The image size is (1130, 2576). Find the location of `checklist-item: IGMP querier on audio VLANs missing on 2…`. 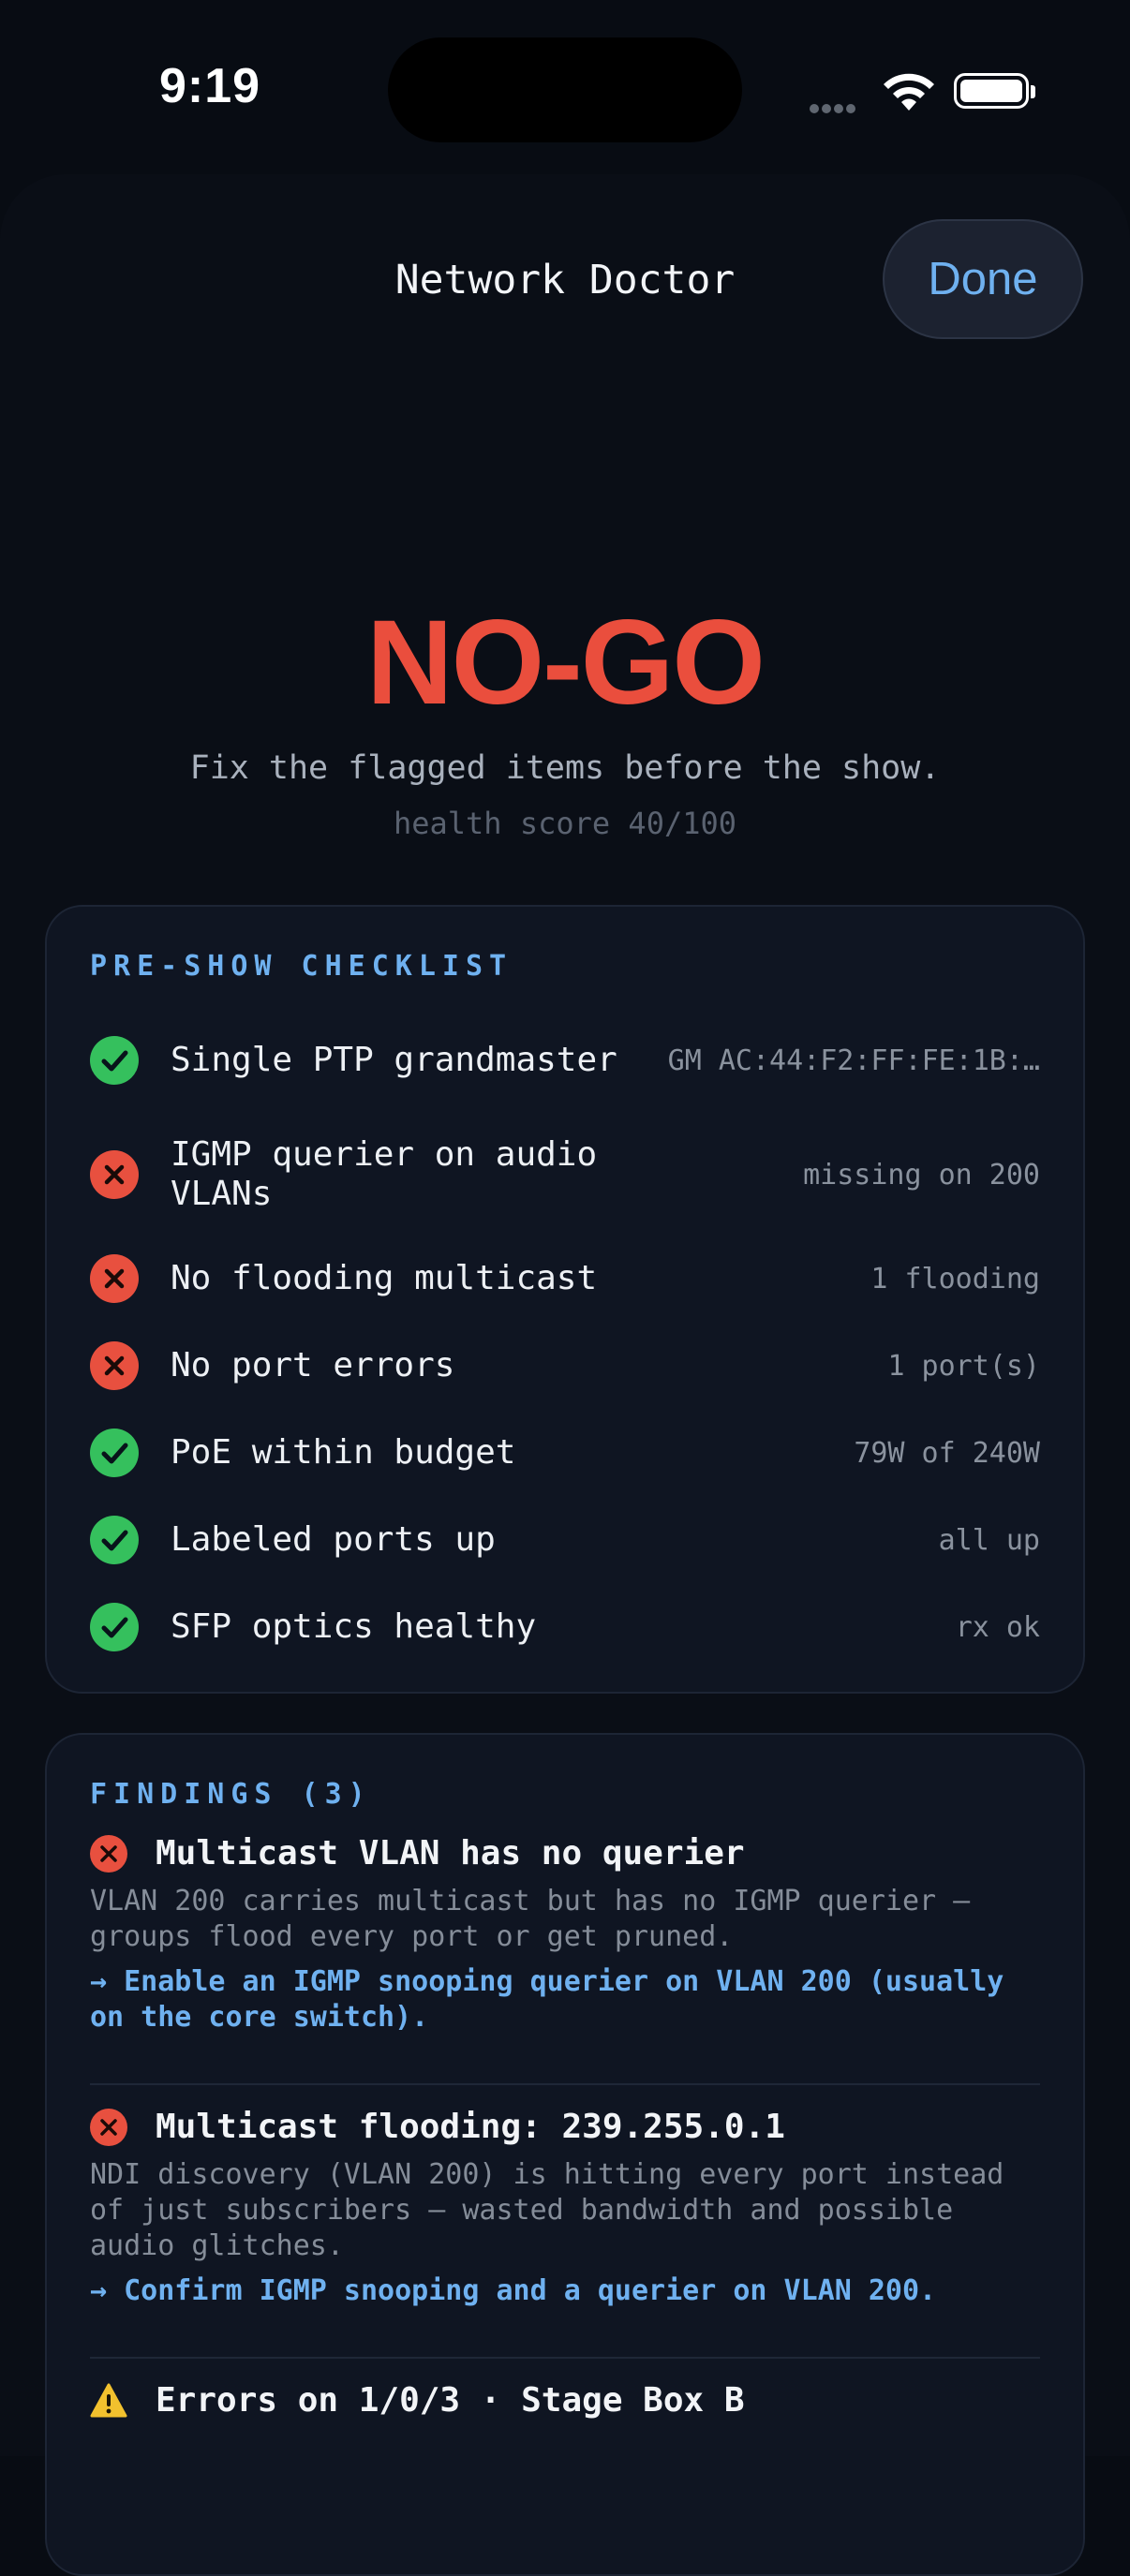

checklist-item: IGMP querier on audio VLANs missing on 2… is located at coordinates (565, 1174).